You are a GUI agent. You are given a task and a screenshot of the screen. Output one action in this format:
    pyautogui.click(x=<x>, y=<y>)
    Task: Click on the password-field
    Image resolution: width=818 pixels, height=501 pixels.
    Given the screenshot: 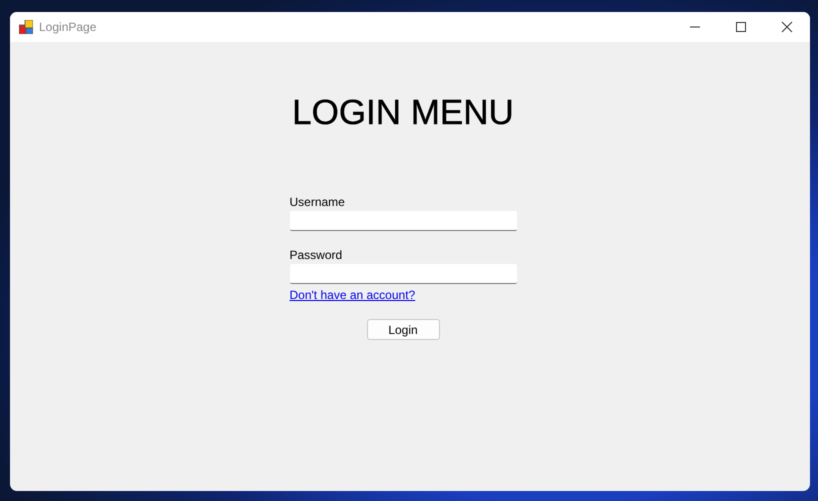 What is the action you would take?
    pyautogui.click(x=403, y=274)
    